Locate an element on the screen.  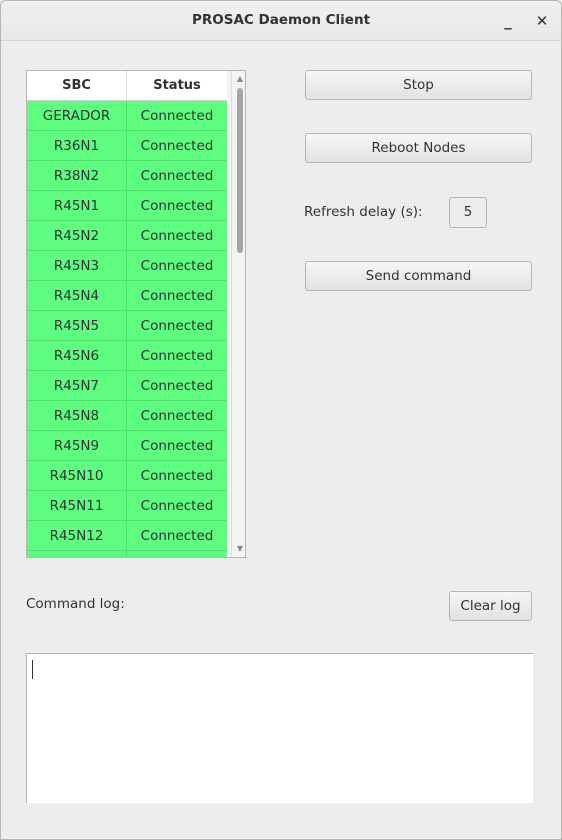
table-row: R45N7 Connected is located at coordinates (127, 386).